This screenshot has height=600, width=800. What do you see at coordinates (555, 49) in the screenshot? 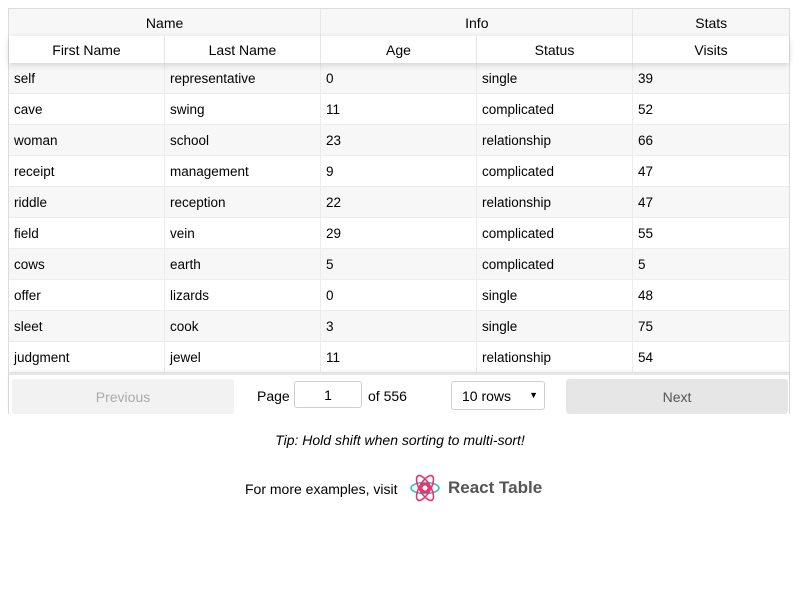
I see `column-header-status: Status` at bounding box center [555, 49].